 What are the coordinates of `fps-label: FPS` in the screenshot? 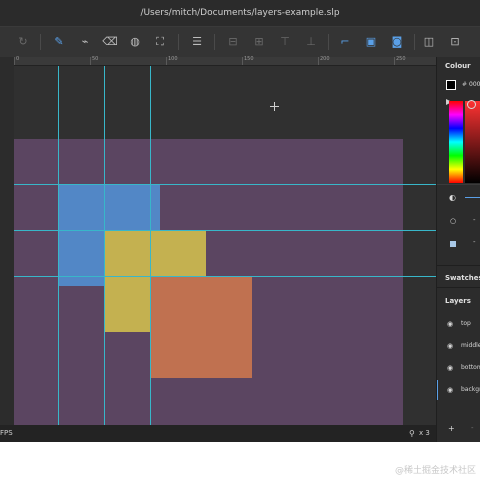 It's located at (6, 433).